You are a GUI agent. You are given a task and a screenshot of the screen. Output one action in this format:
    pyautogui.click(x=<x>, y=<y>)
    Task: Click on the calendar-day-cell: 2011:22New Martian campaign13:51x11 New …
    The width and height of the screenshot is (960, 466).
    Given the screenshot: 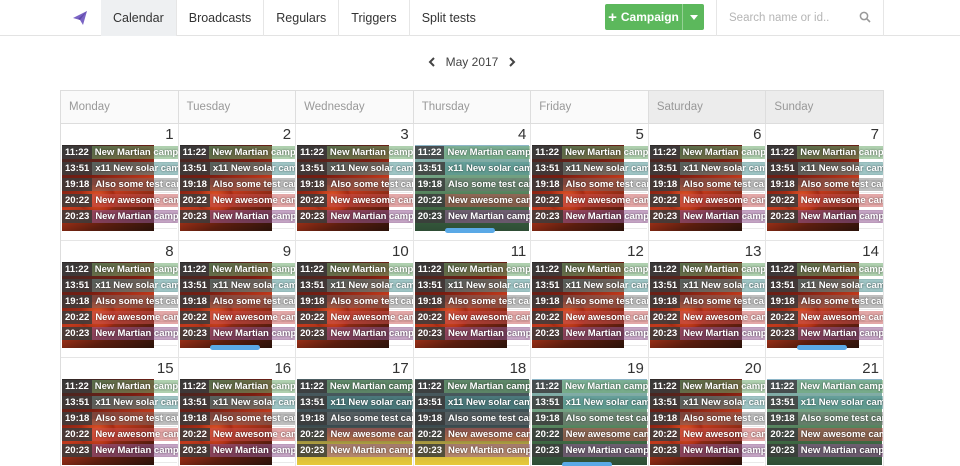 What is the action you would take?
    pyautogui.click(x=708, y=412)
    